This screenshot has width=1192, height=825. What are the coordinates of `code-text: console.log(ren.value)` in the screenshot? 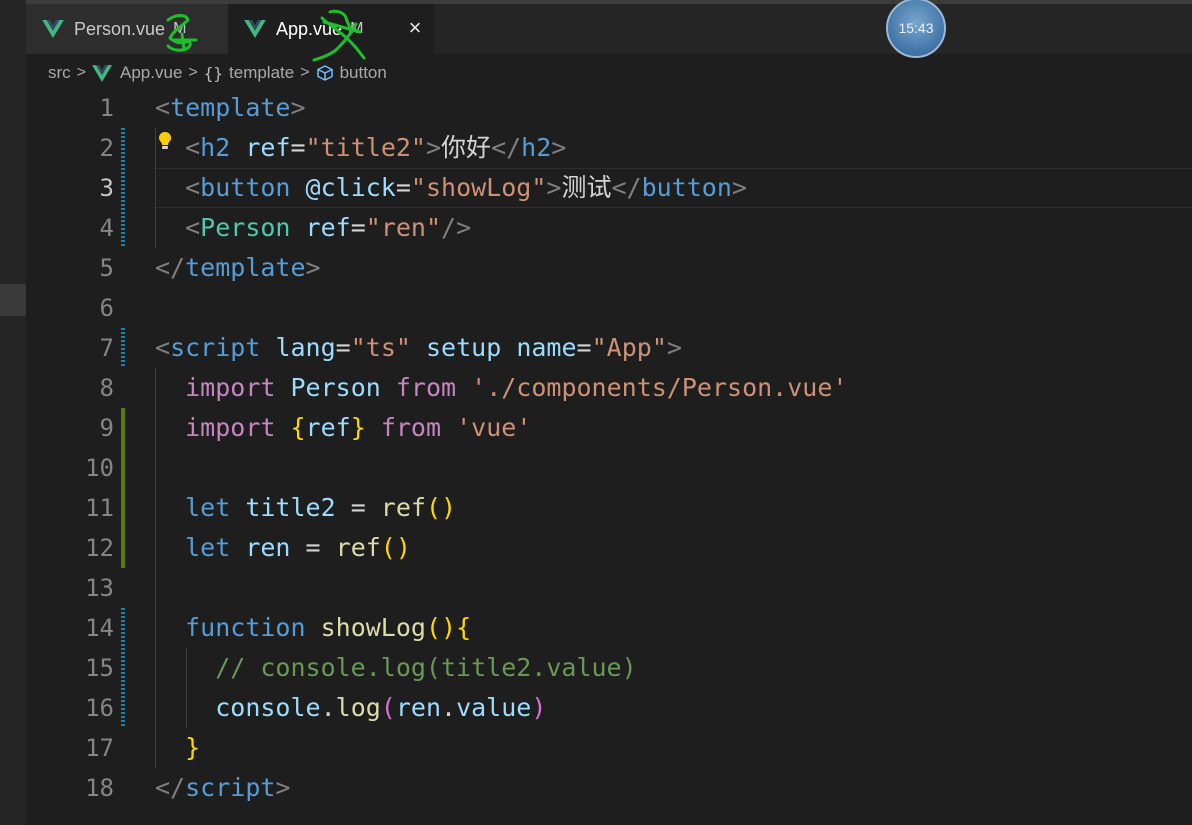 It's located at (350, 708).